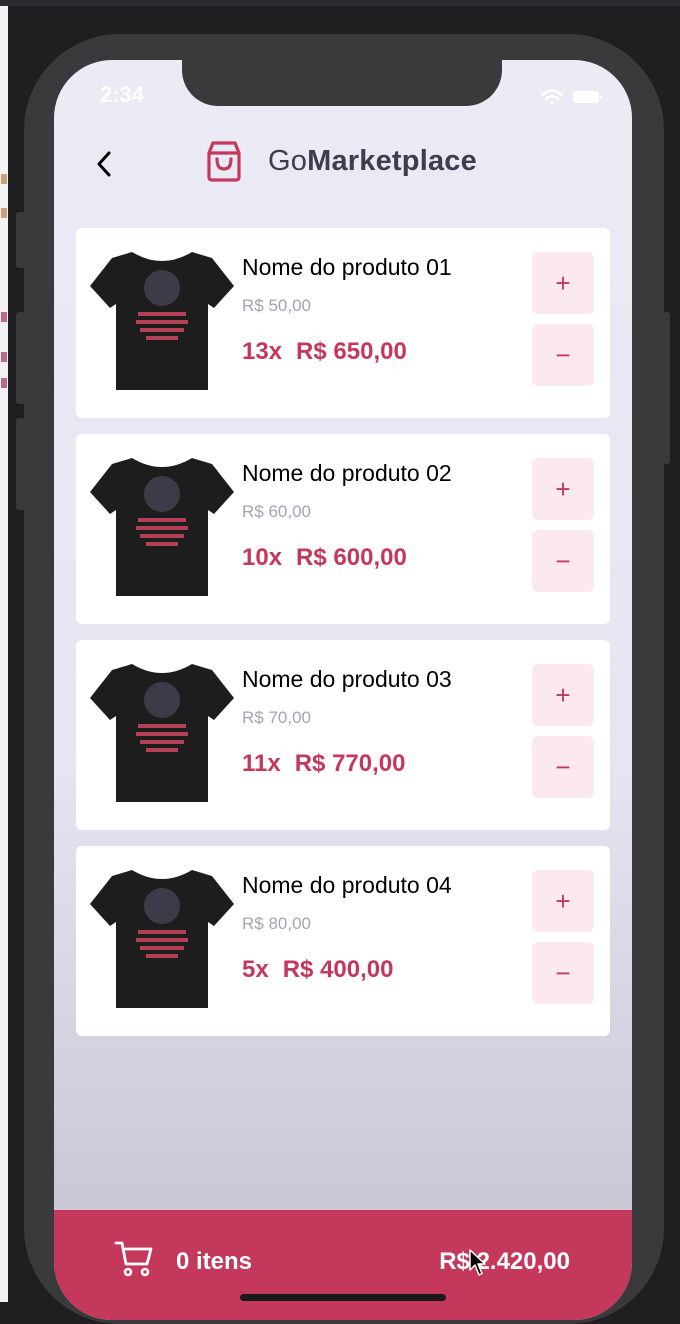 This screenshot has width=680, height=1324. I want to click on product-total: 11x R$ 770,00, so click(323, 764).